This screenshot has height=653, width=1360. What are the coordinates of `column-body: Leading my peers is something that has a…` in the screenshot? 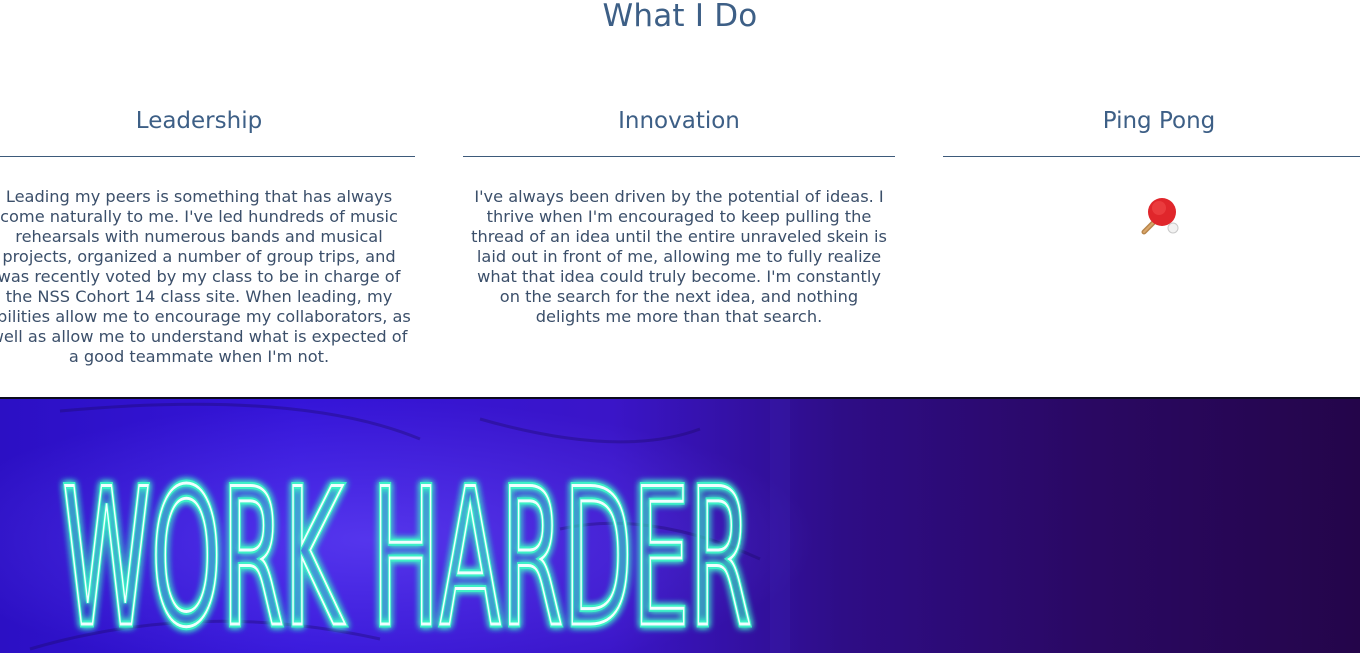 It's located at (205, 276).